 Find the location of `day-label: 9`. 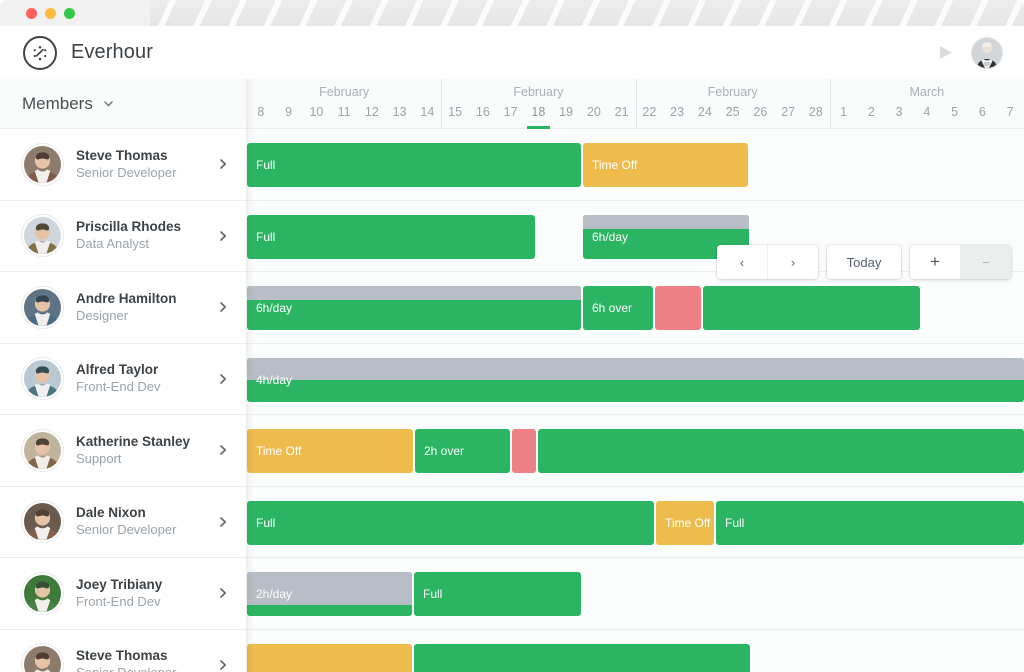

day-label: 9 is located at coordinates (289, 117).